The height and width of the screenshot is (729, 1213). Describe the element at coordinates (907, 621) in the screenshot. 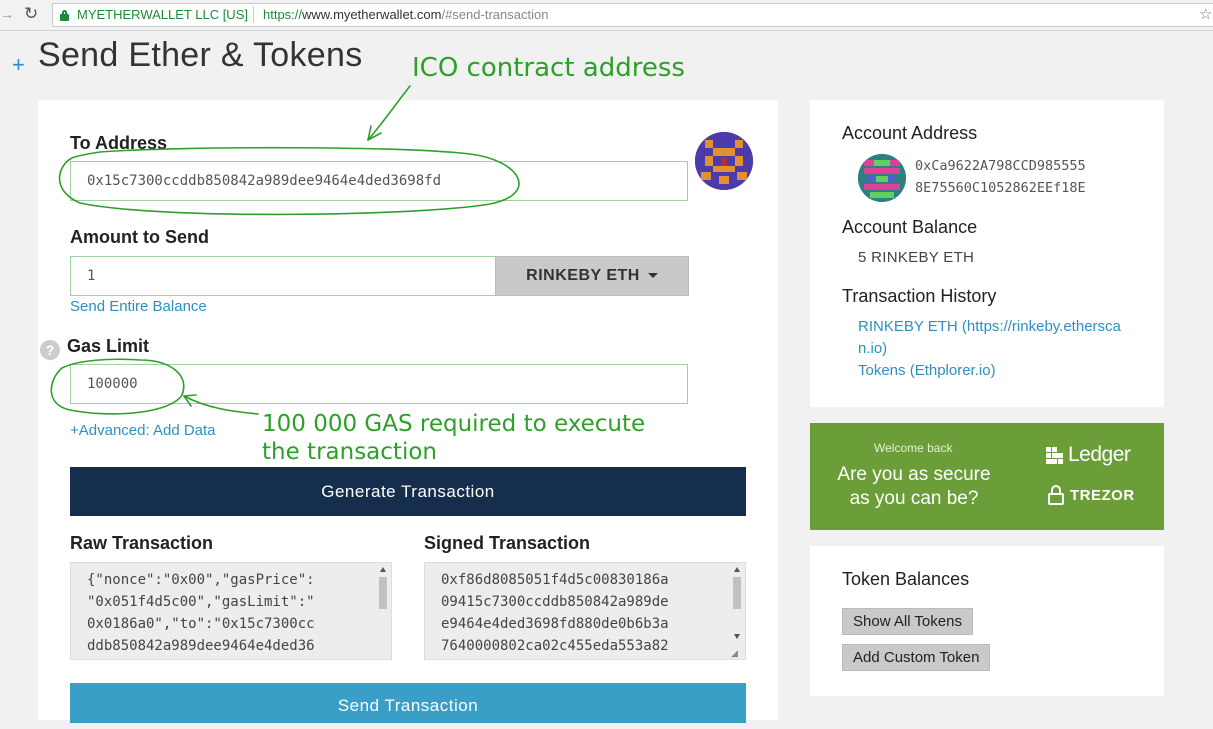

I see `show-all-tokens-button: Show All Tokens` at that location.